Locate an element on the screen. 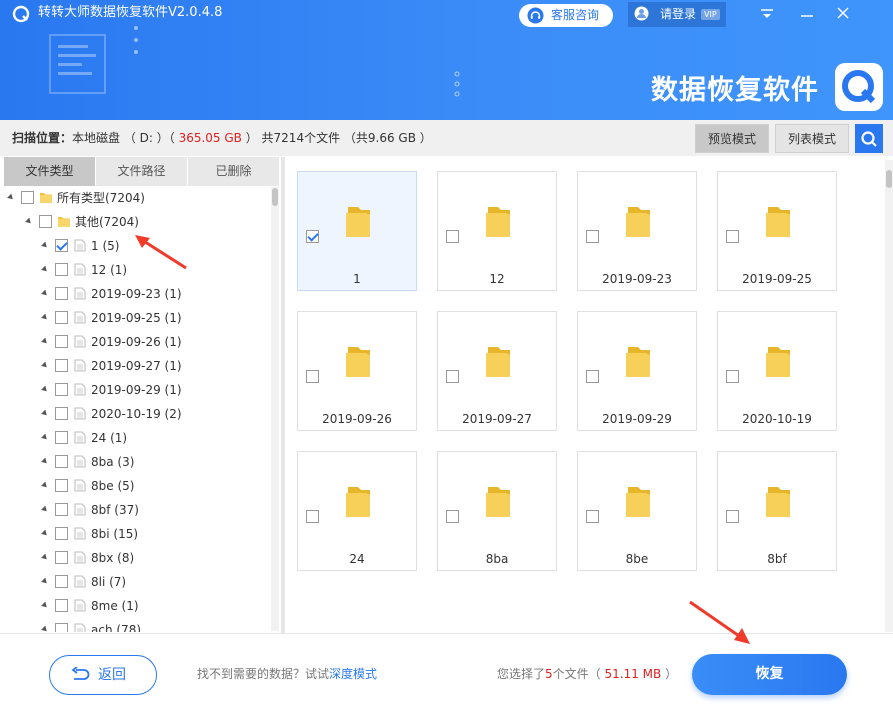  folder-card: 8ba is located at coordinates (497, 511).